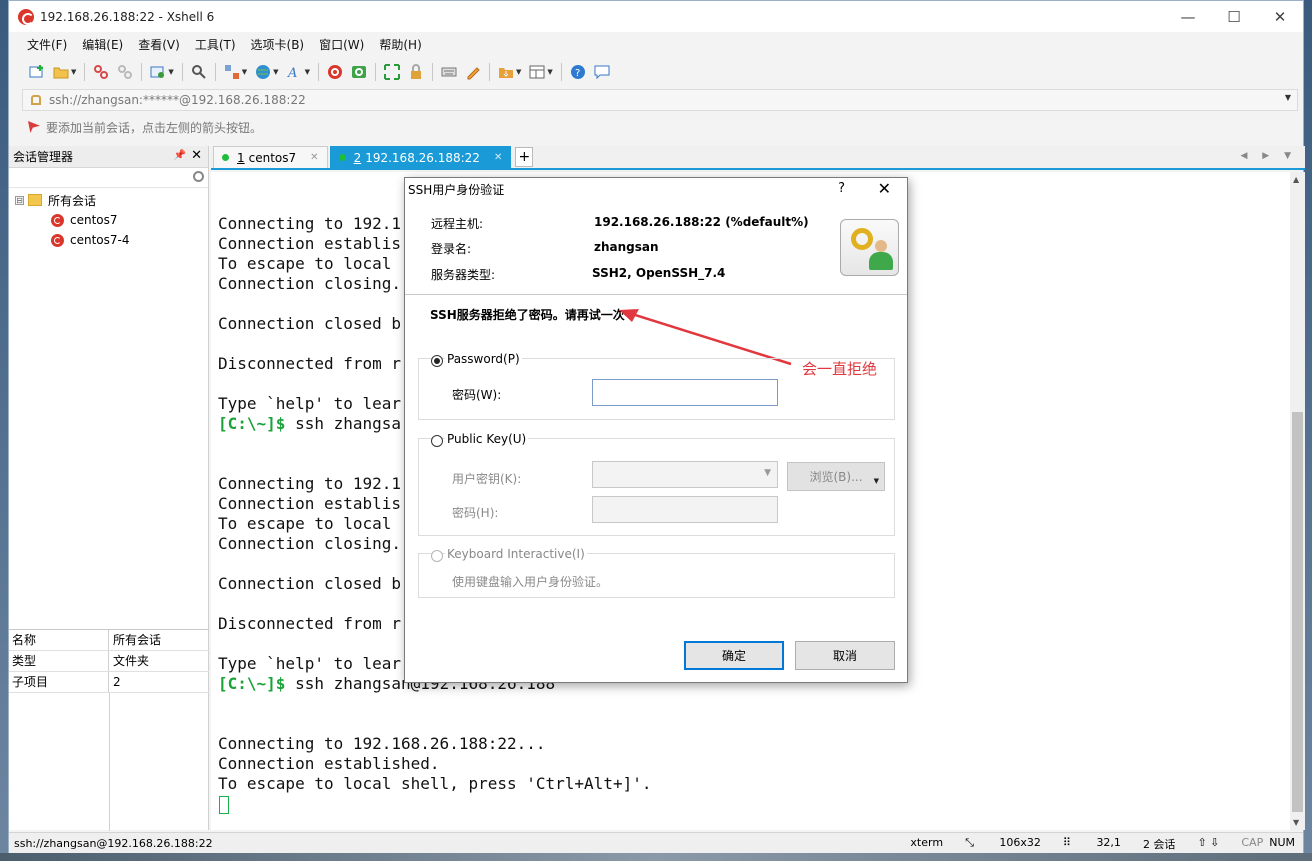 This screenshot has width=1312, height=861. I want to click on status-arrows: ⇧ ⇩, so click(1208, 844).